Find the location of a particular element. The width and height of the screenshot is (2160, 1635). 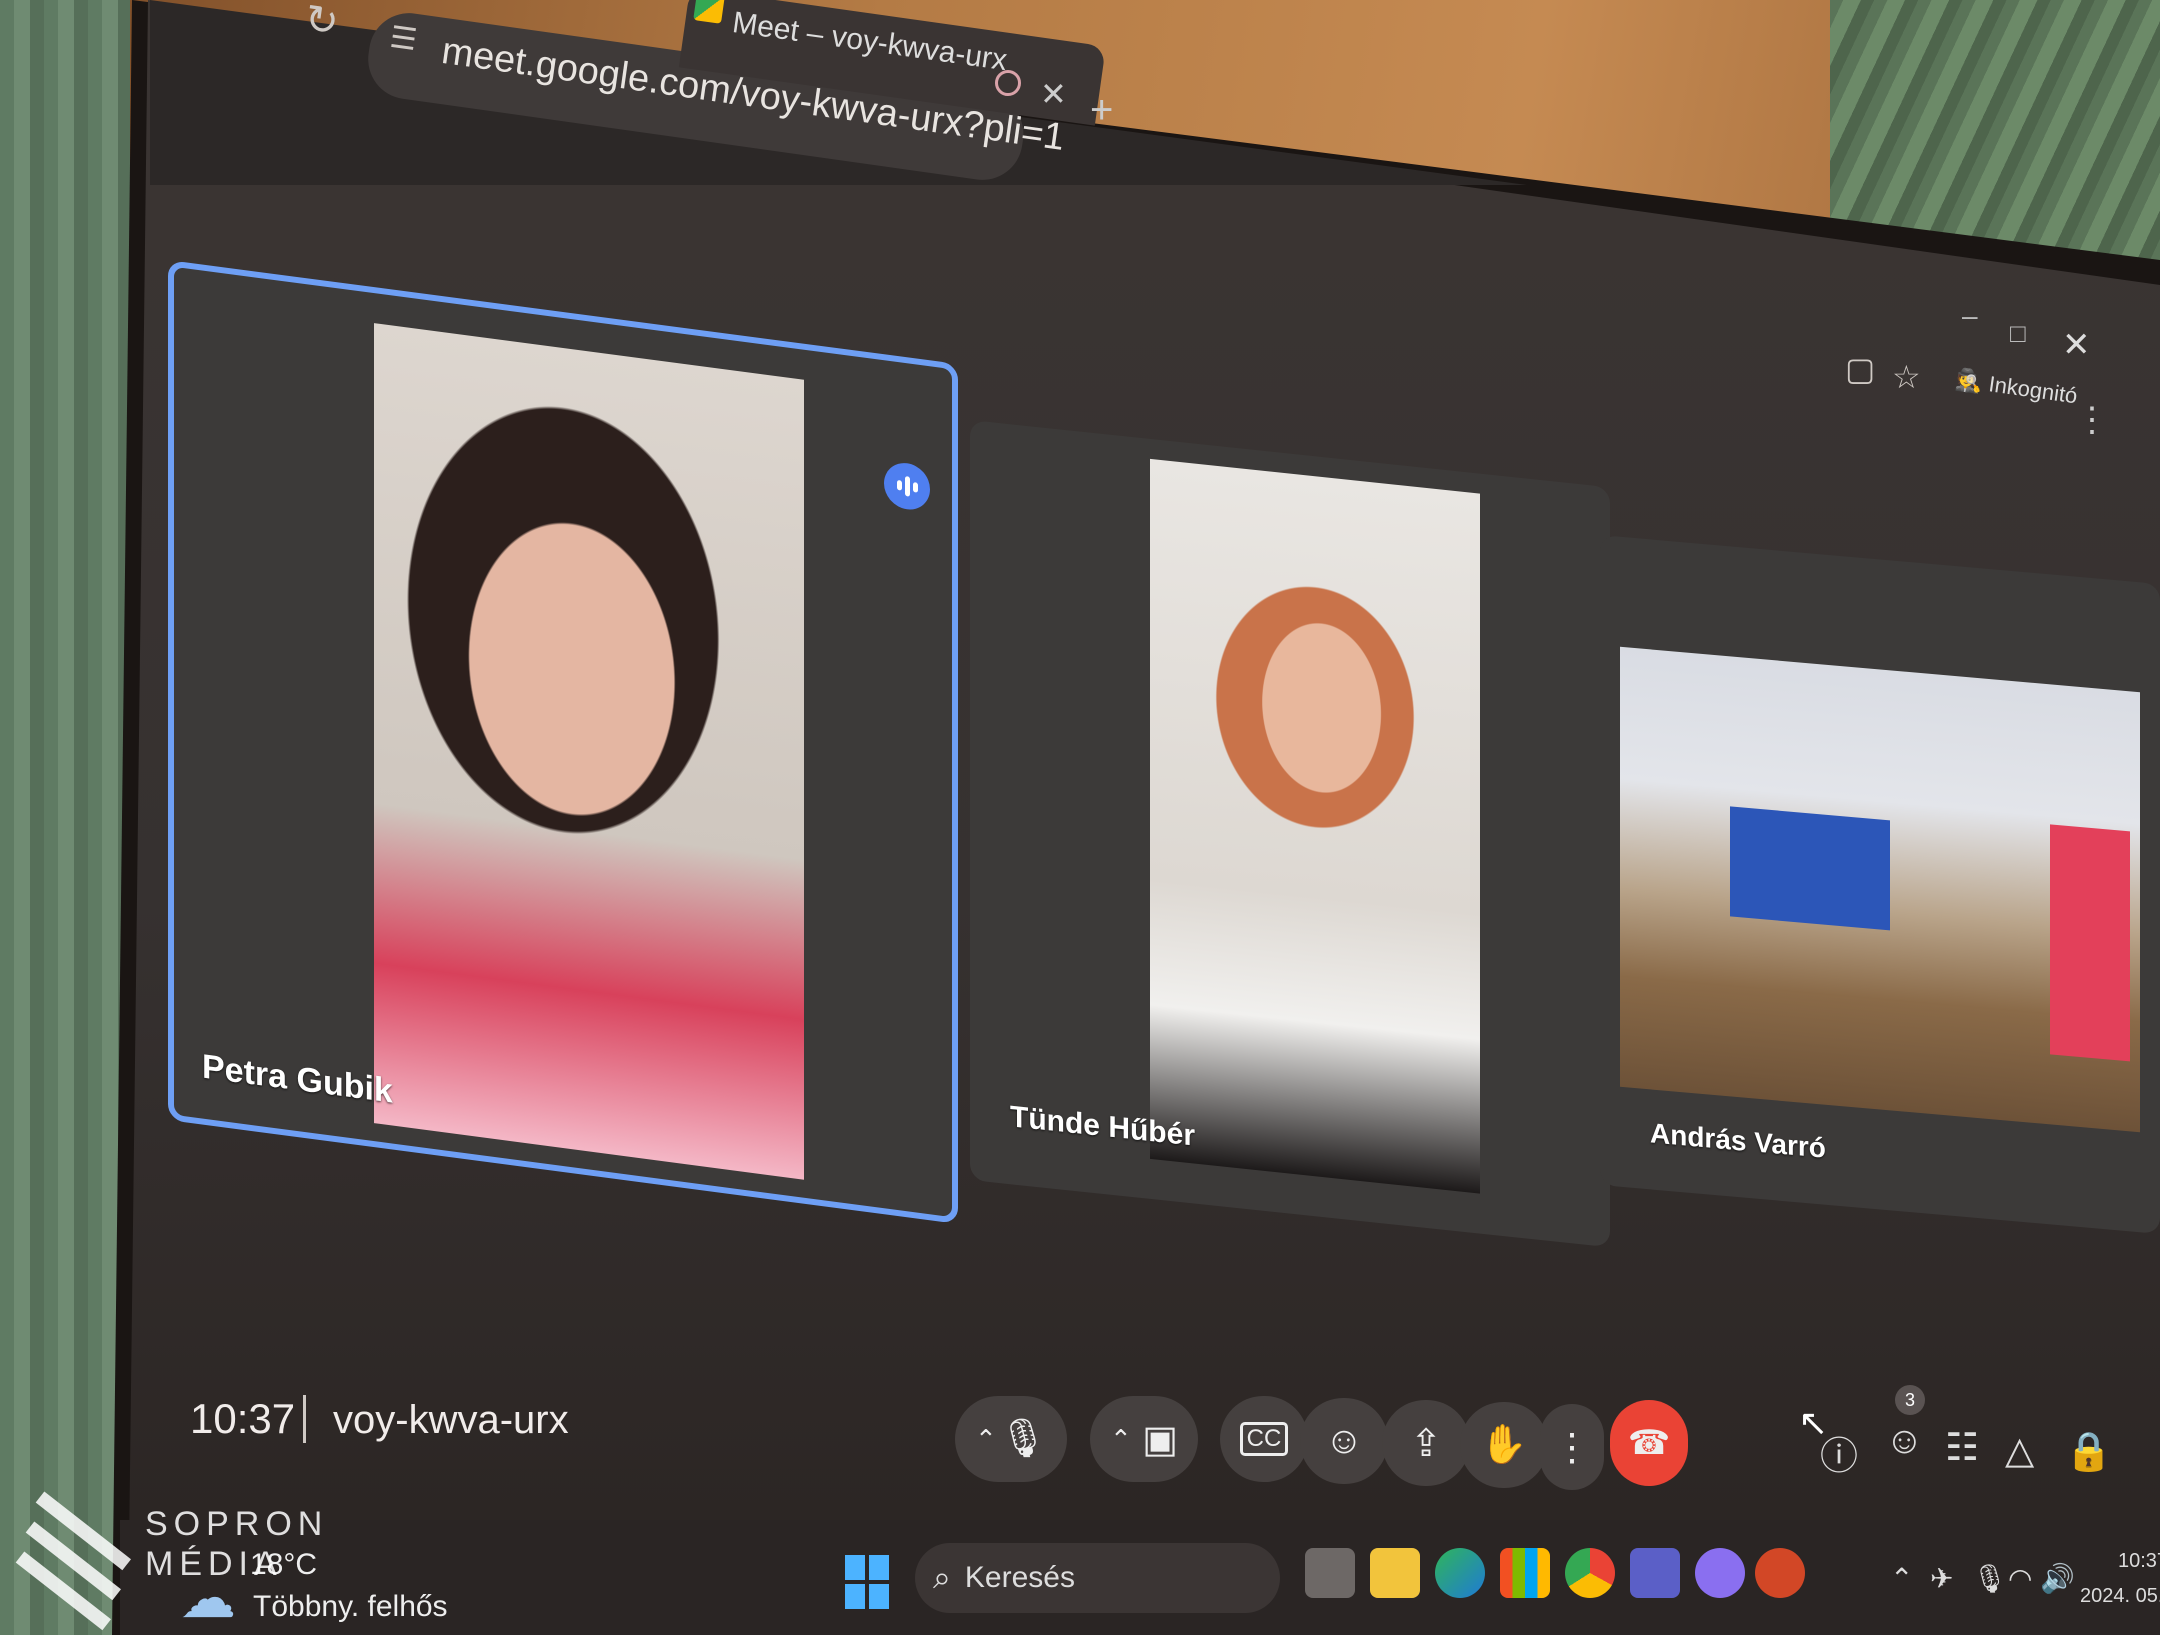

chrome-menu-icon: ⋮ is located at coordinates (2092, 420).